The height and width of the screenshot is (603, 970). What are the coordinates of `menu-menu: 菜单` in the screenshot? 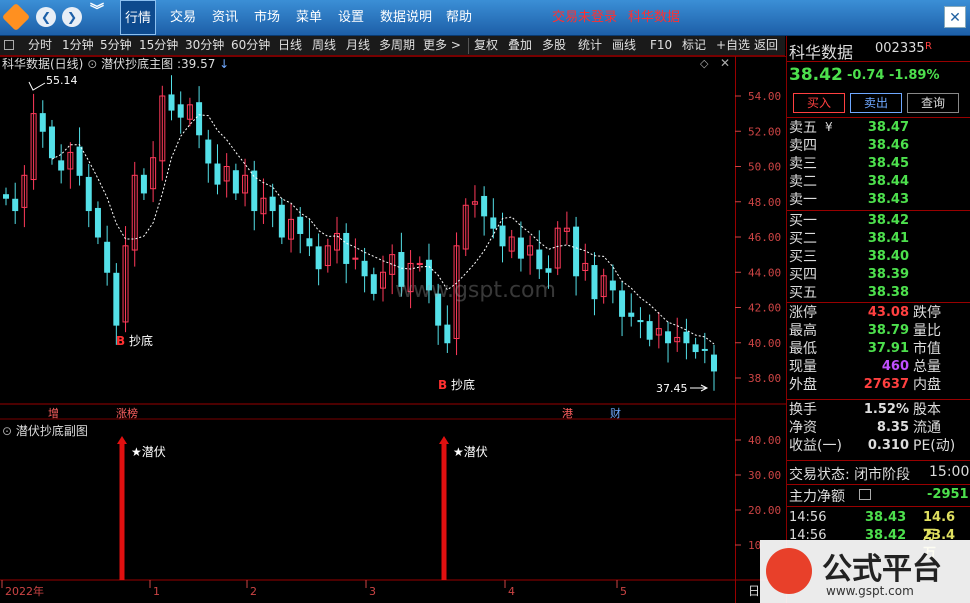 It's located at (309, 17).